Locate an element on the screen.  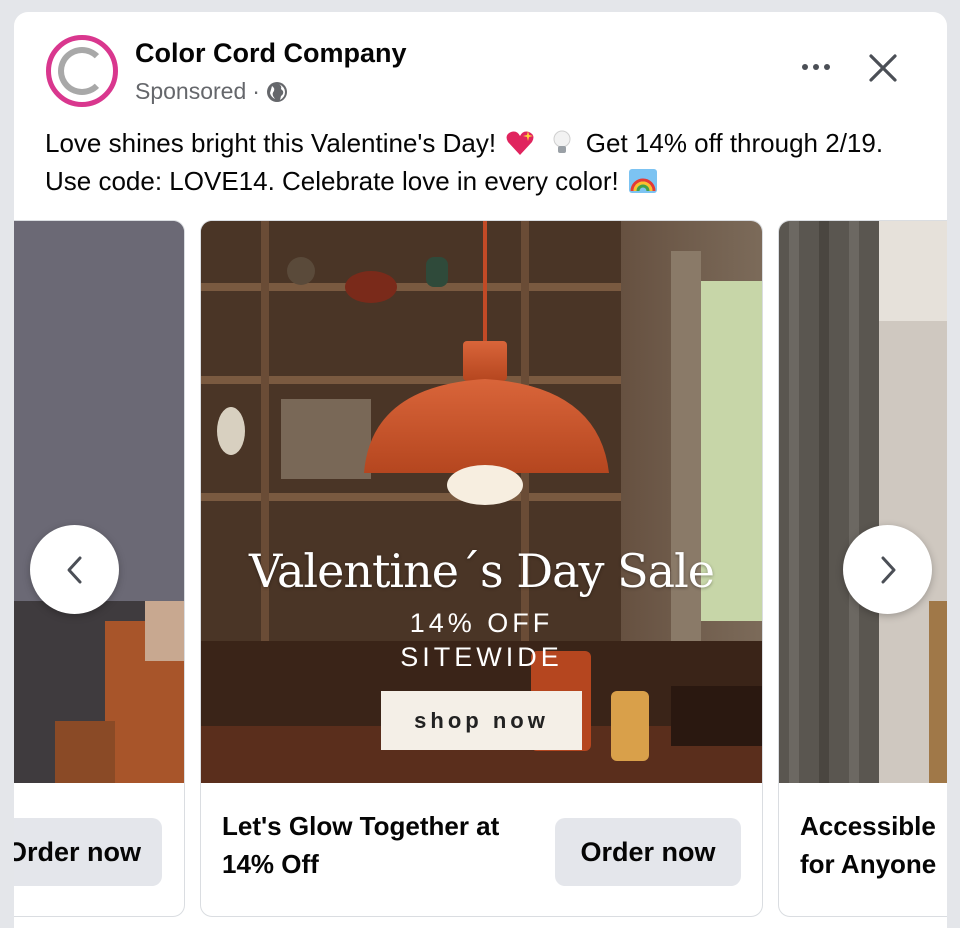
post-text-part1: Love shines bright this Valentine's Day! is located at coordinates (271, 143).